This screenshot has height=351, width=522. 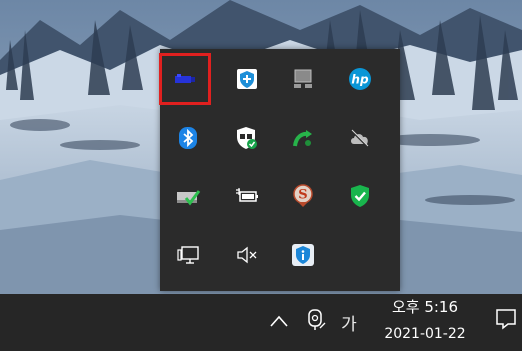 I want to click on speaker-muted-icon, so click(x=247, y=255).